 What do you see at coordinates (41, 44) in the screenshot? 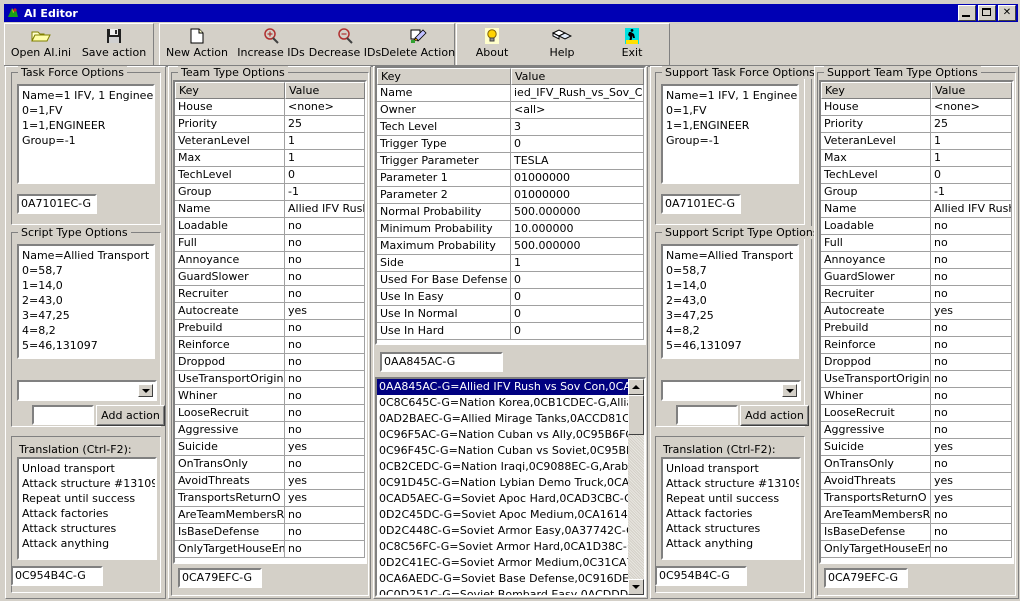
I see `open-ai-ini-button: Open AI.ini` at bounding box center [41, 44].